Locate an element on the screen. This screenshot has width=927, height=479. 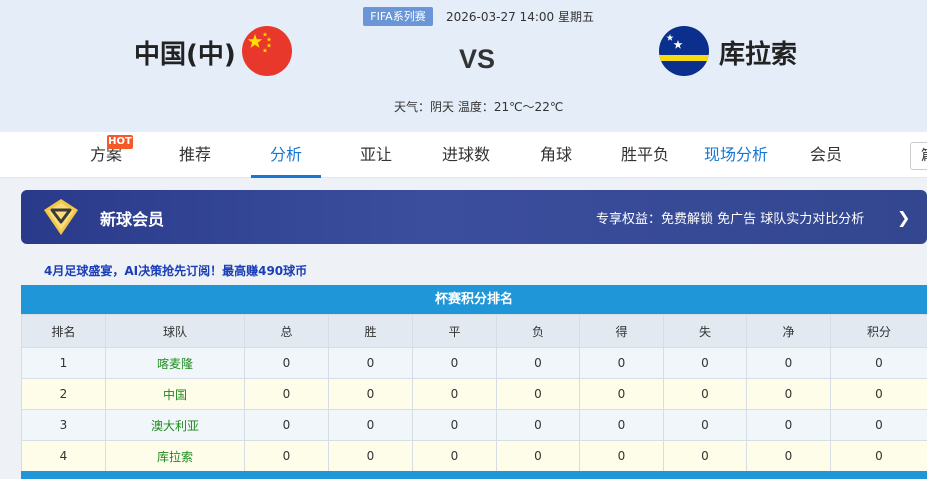
table-row: 1 喀麦隆 0 0 0 0 0 0 0 0 is located at coordinates (474, 363).